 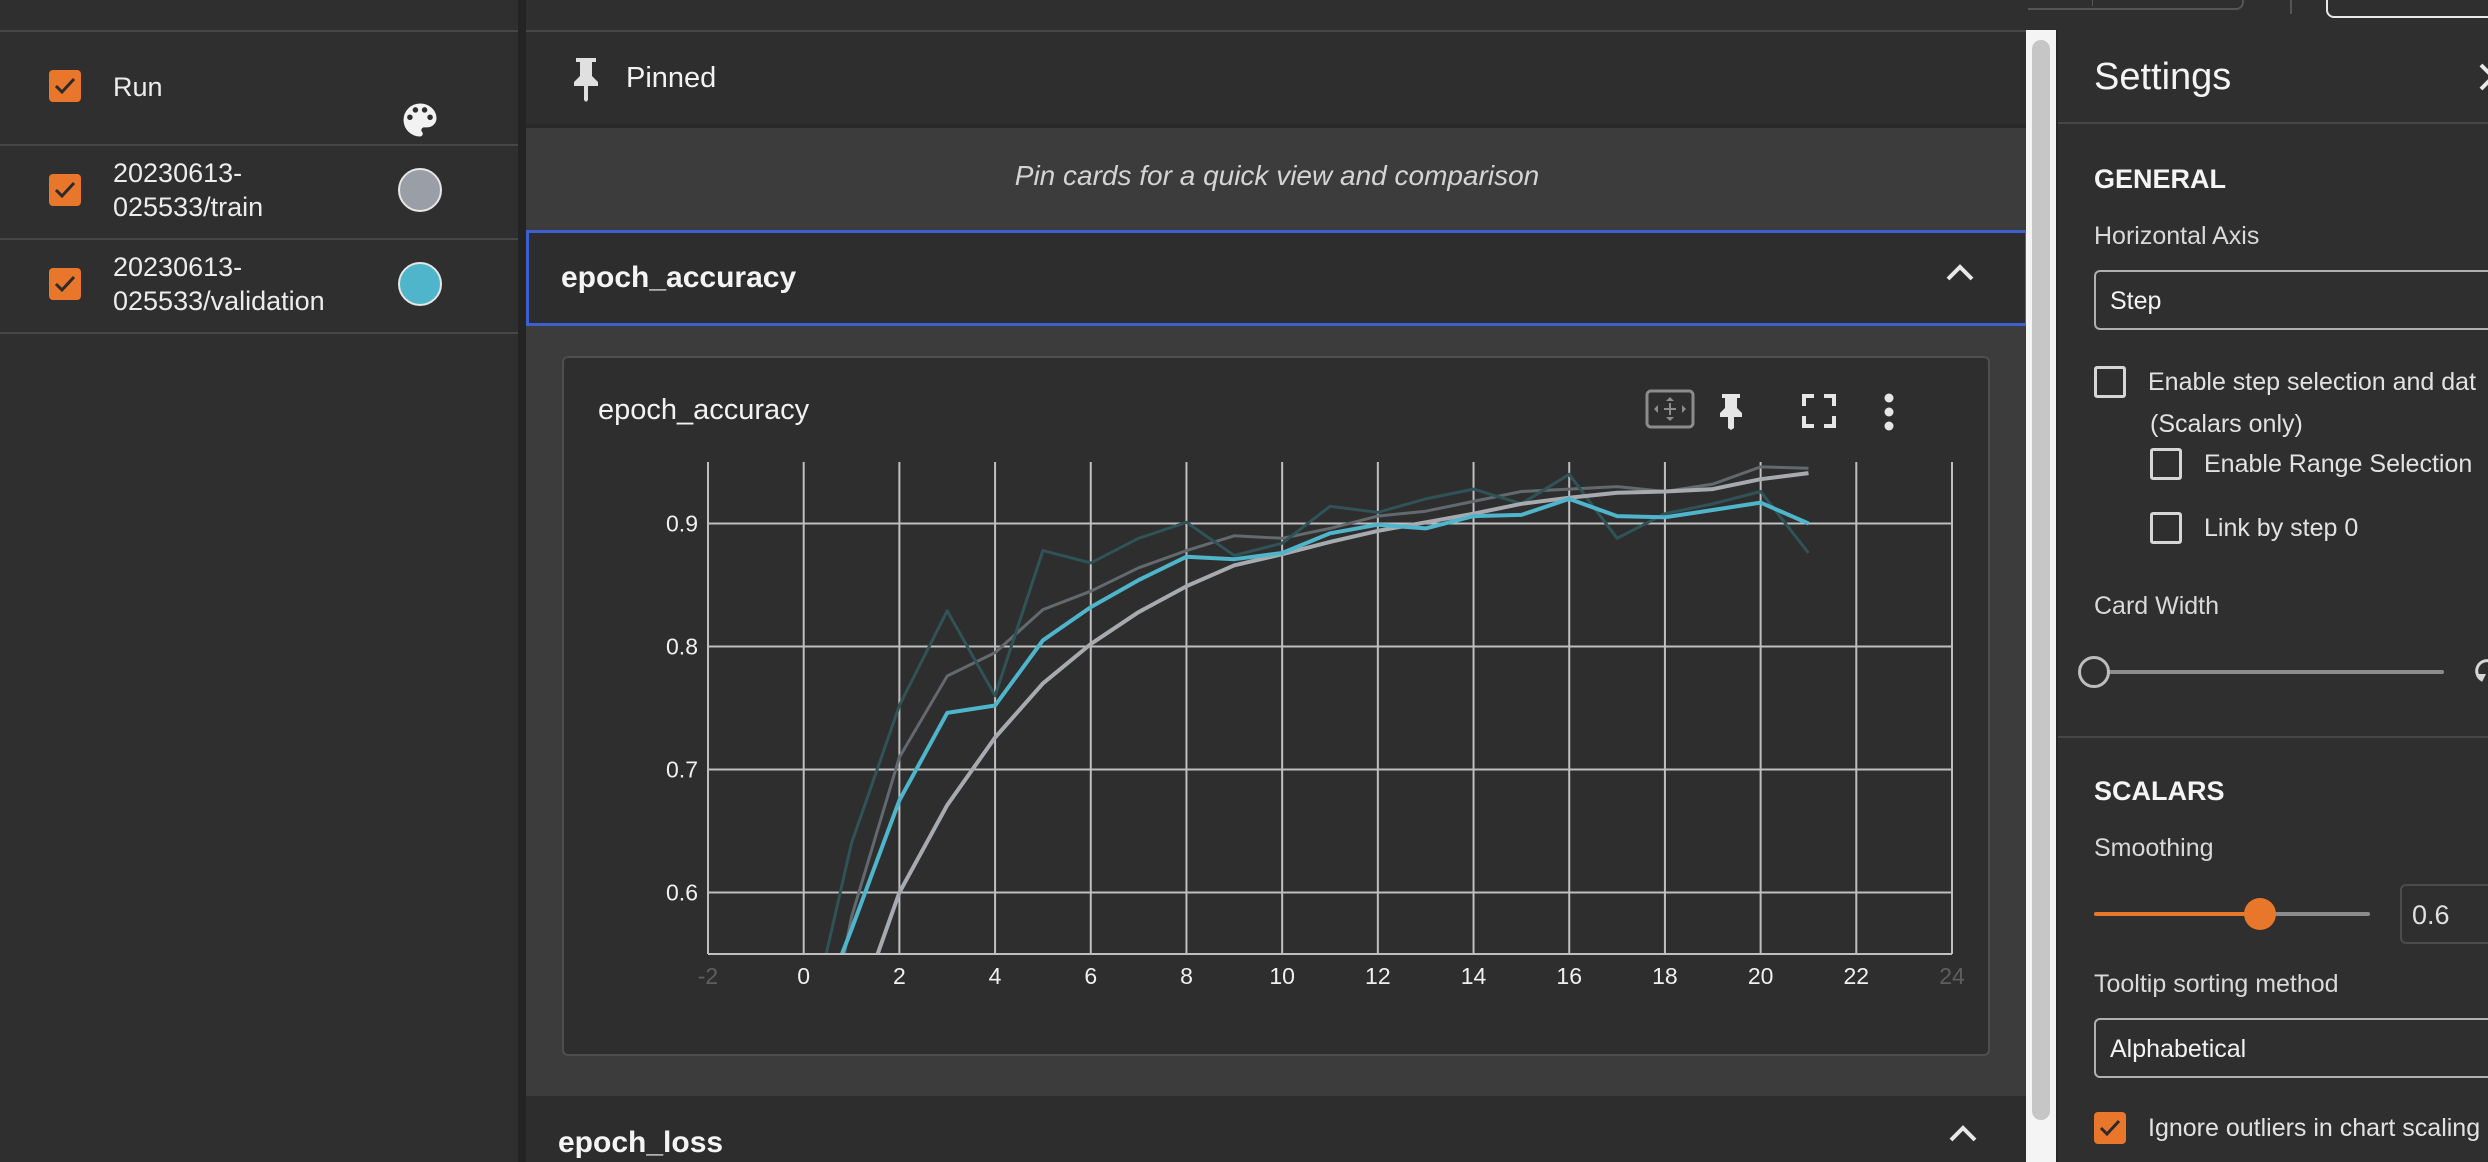 What do you see at coordinates (641, 1142) in the screenshot?
I see `group-title-epoch-loss: epoch_loss` at bounding box center [641, 1142].